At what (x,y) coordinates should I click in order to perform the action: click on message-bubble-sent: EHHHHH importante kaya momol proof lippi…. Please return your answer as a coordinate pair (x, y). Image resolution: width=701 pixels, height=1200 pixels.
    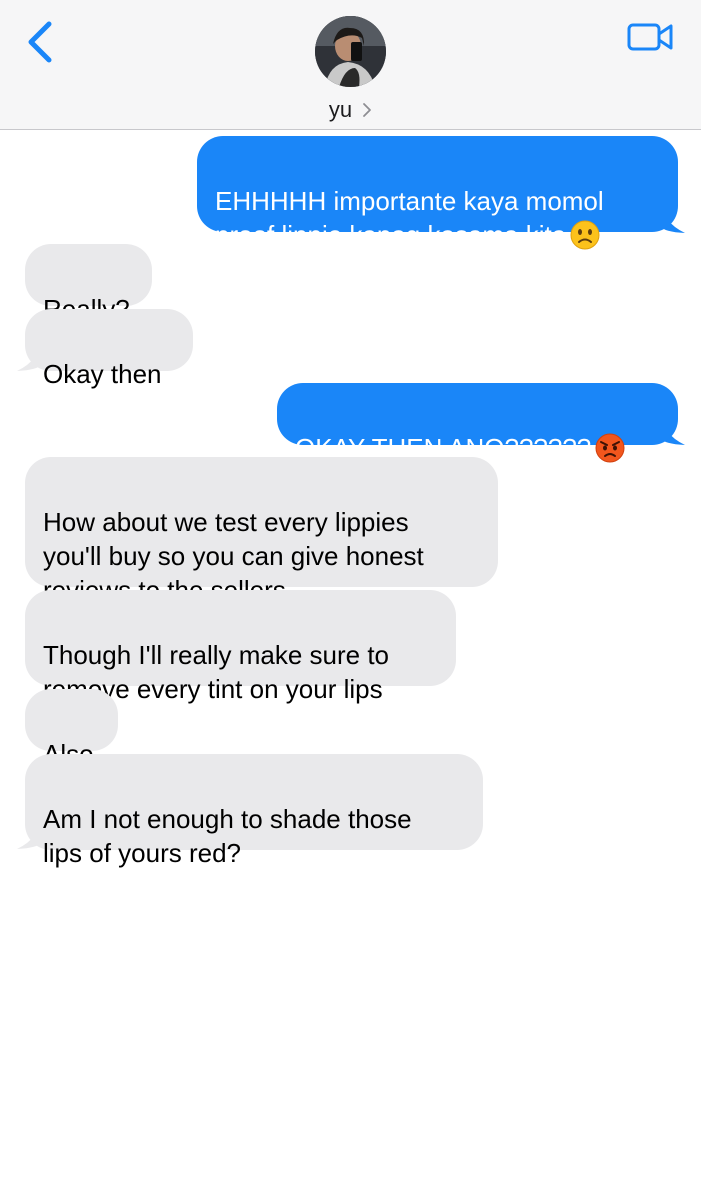
    Looking at the image, I should click on (437, 193).